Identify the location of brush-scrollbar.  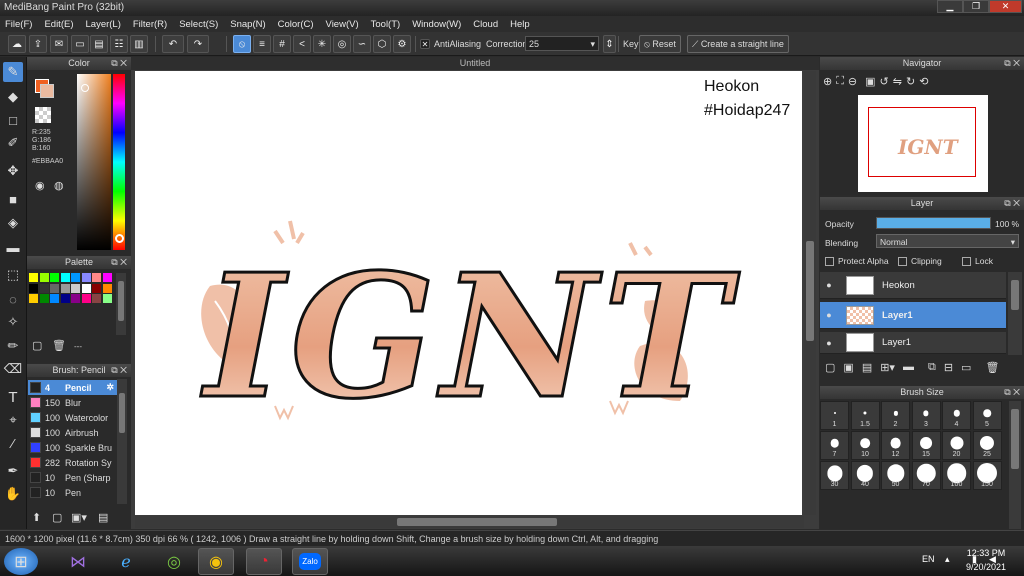
(122, 441).